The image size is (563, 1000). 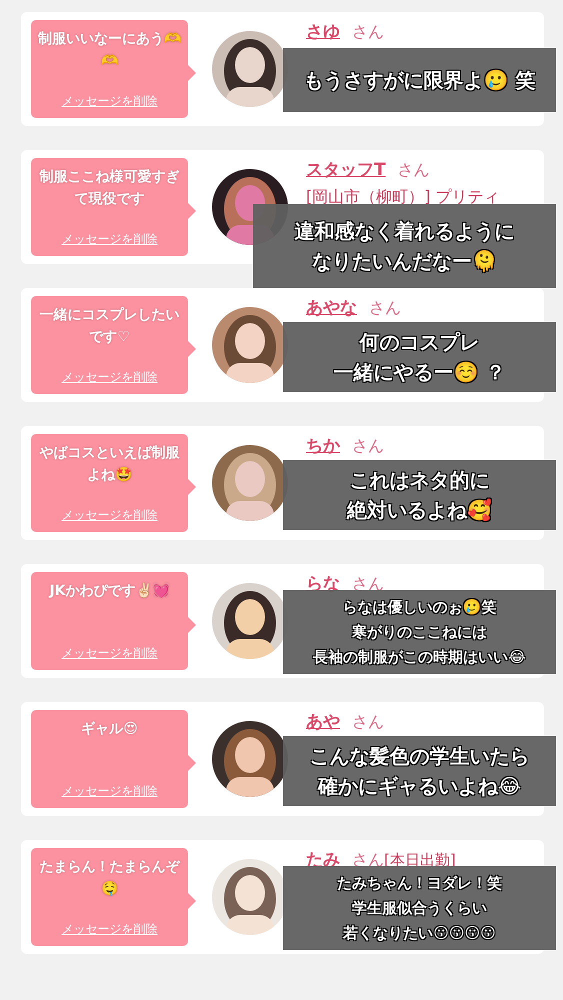 I want to click on caption-text: これはネタ的に, so click(x=420, y=480).